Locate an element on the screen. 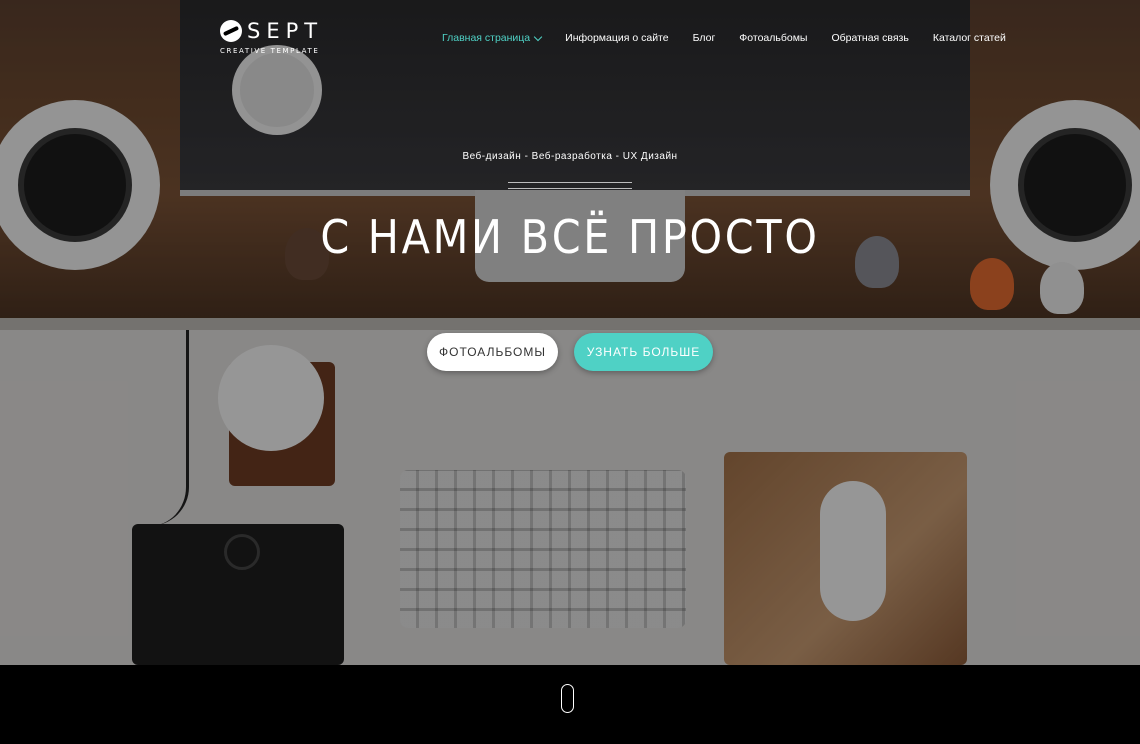  scroll-mouse-icon is located at coordinates (567, 698).